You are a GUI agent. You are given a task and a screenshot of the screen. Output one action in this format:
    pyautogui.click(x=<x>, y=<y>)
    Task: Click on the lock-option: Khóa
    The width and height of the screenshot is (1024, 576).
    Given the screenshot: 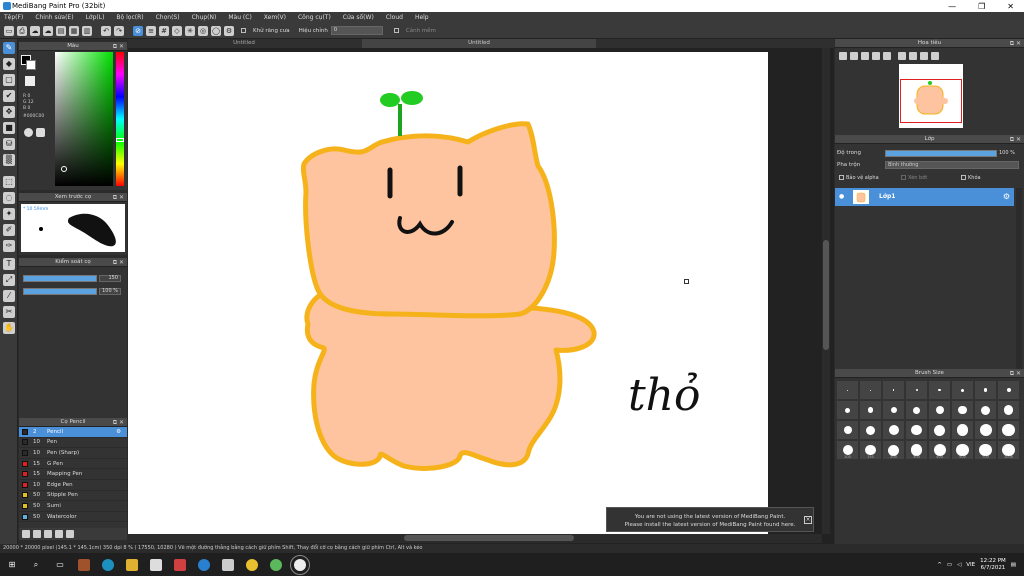 What is the action you would take?
    pyautogui.click(x=971, y=178)
    